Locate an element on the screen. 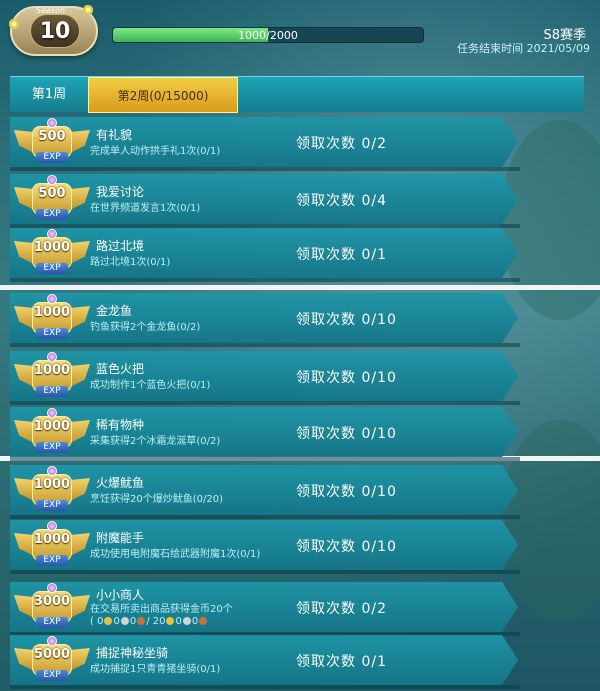 This screenshot has width=600, height=691. season-end-time: 任务结束时间 2021/05/09 is located at coordinates (523, 48).